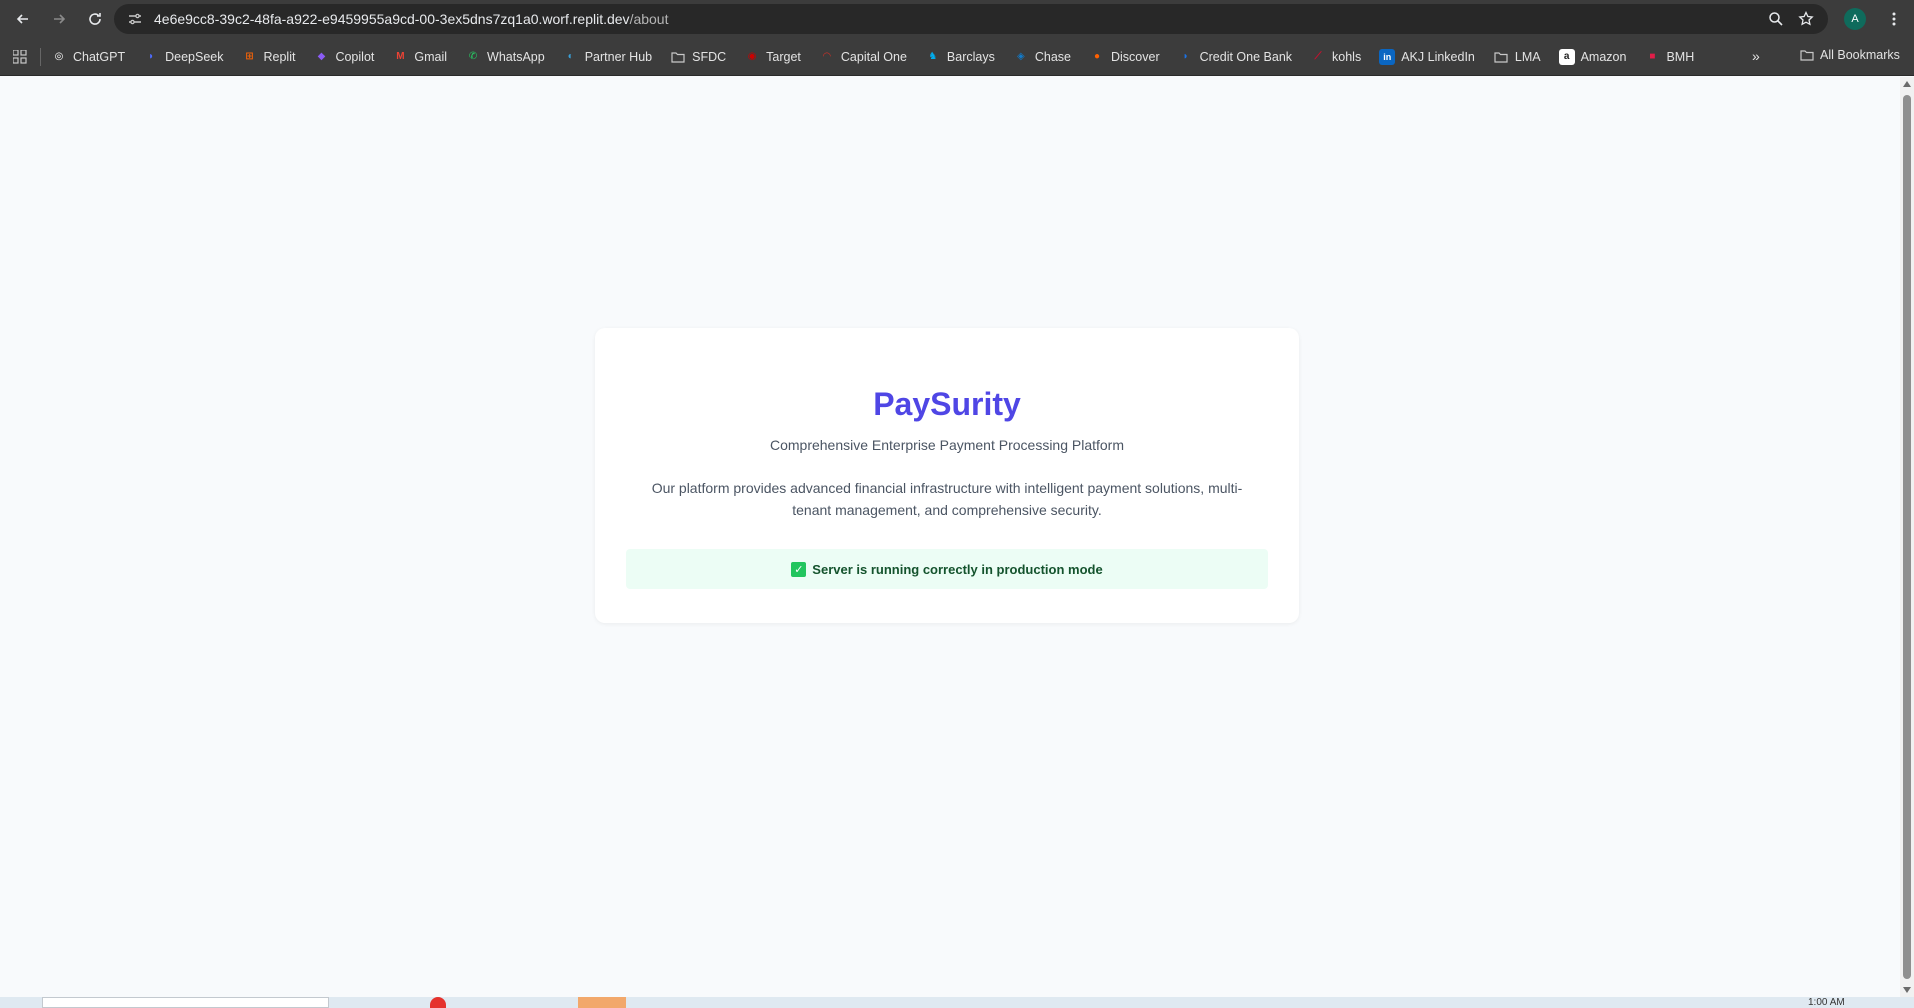 Image resolution: width=1914 pixels, height=1008 pixels. Describe the element at coordinates (249, 56) in the screenshot. I see `replit-icon: ⊞` at that location.